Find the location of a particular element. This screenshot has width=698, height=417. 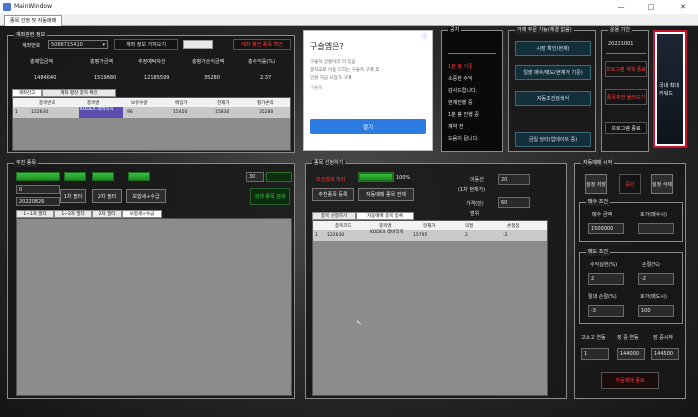

bulk-trade-button: 일괄 매수/매도(현재가 기준) is located at coordinates (553, 72).